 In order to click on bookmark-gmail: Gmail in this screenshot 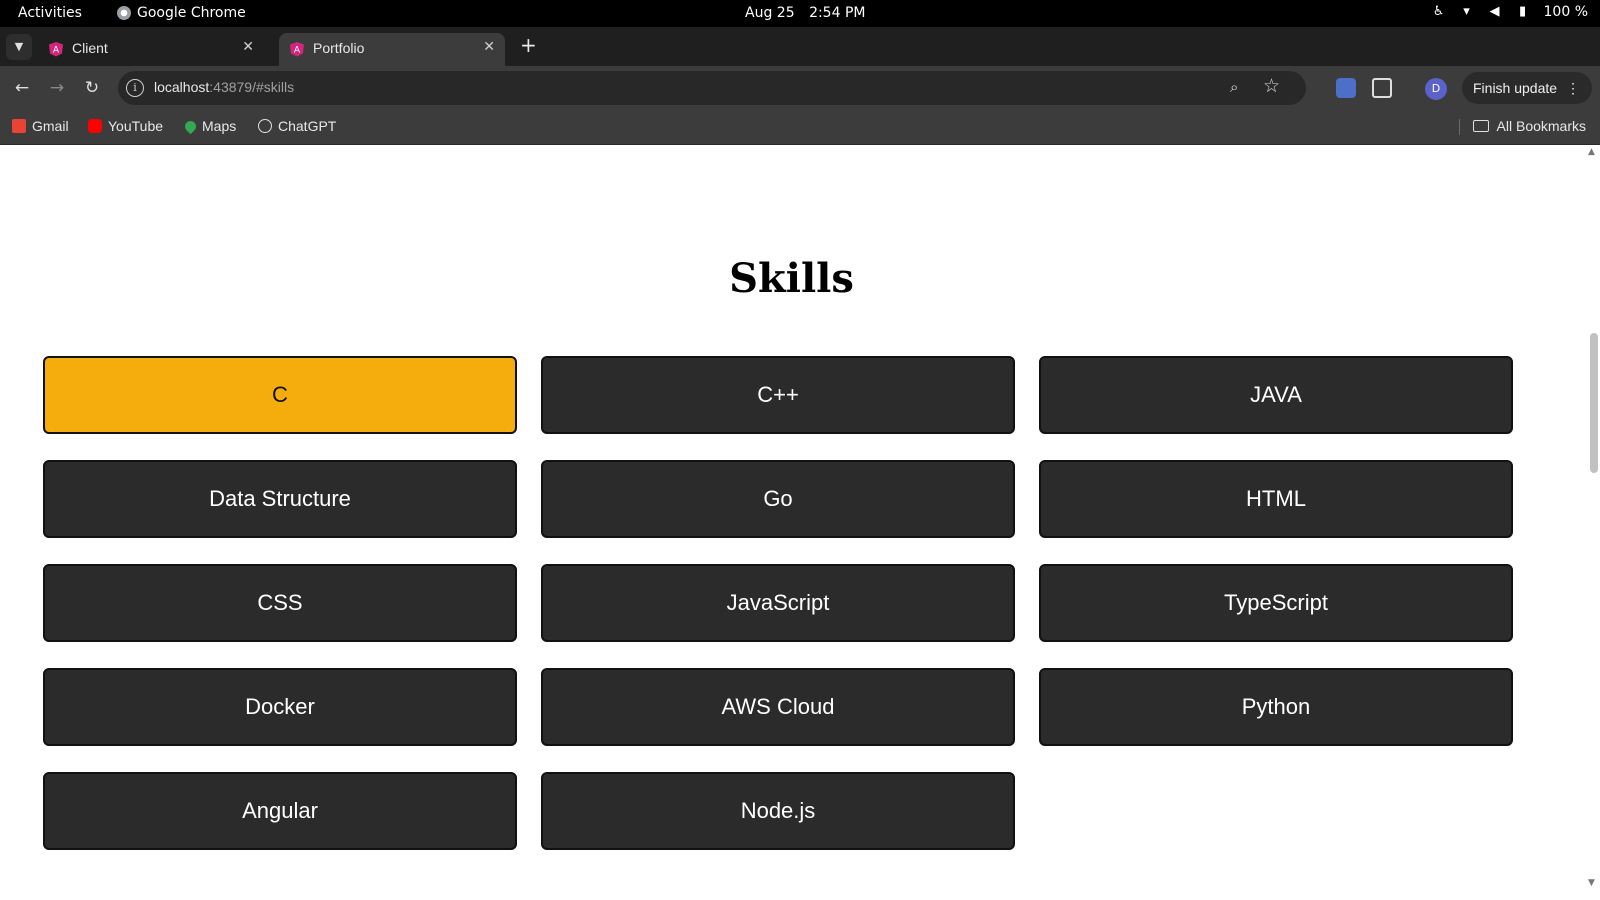, I will do `click(40, 126)`.